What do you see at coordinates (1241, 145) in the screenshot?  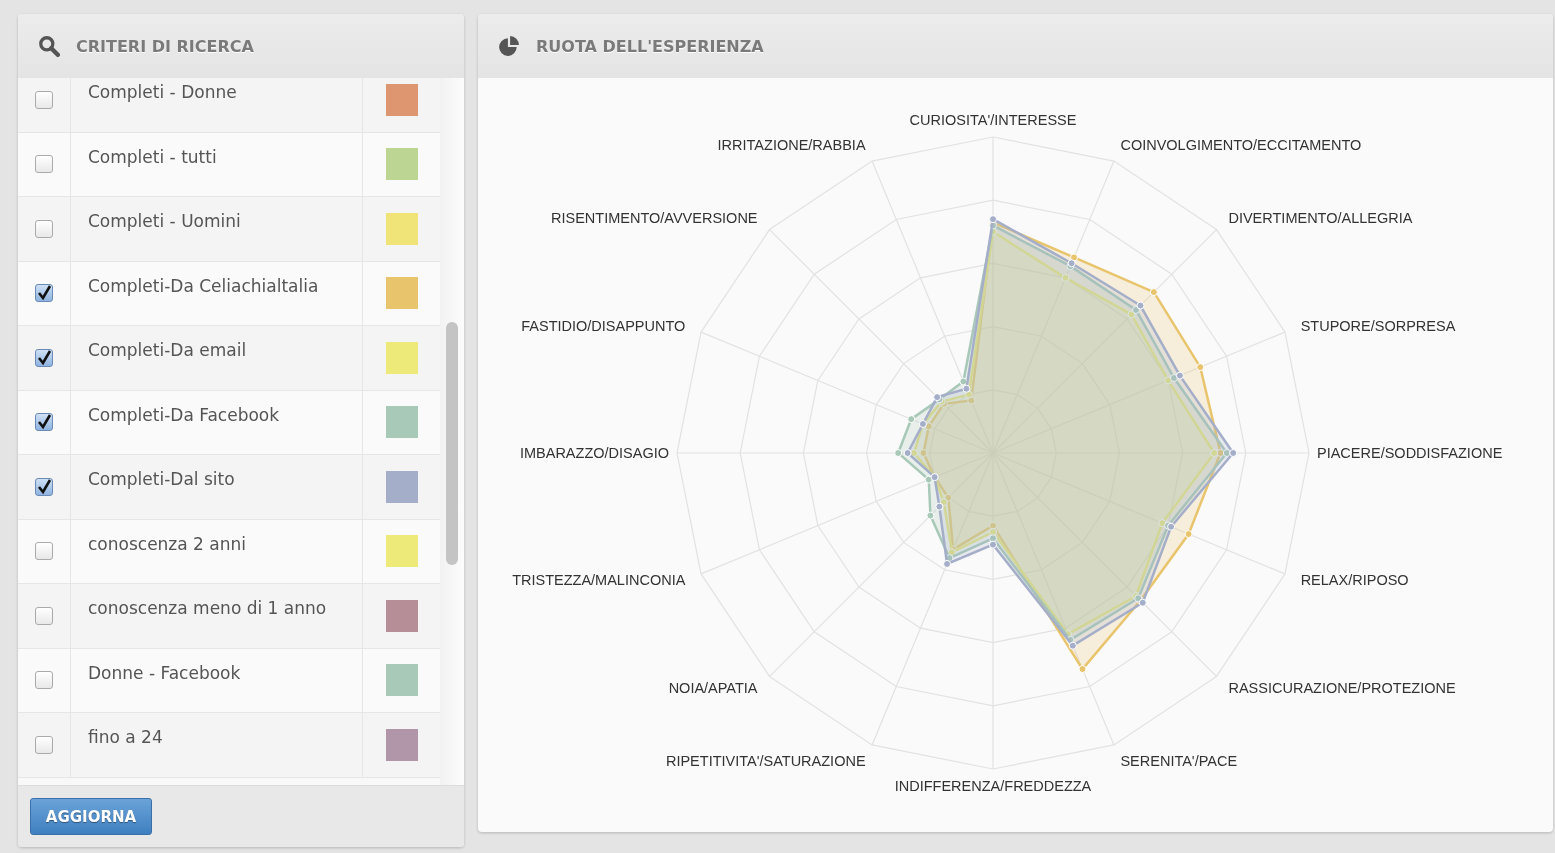 I see `axis-label: COINVOLGIMENTO/ECCITAMENTO` at bounding box center [1241, 145].